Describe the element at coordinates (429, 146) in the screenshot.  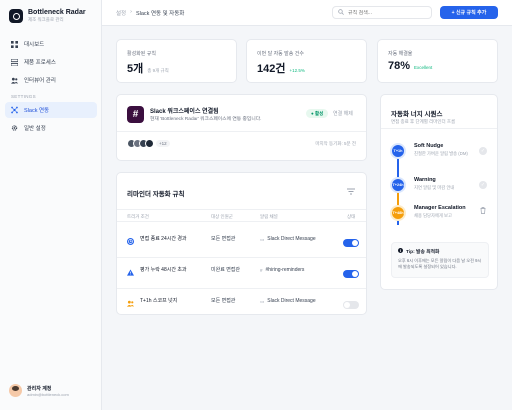
I see `step-name: Soft Nudge` at that location.